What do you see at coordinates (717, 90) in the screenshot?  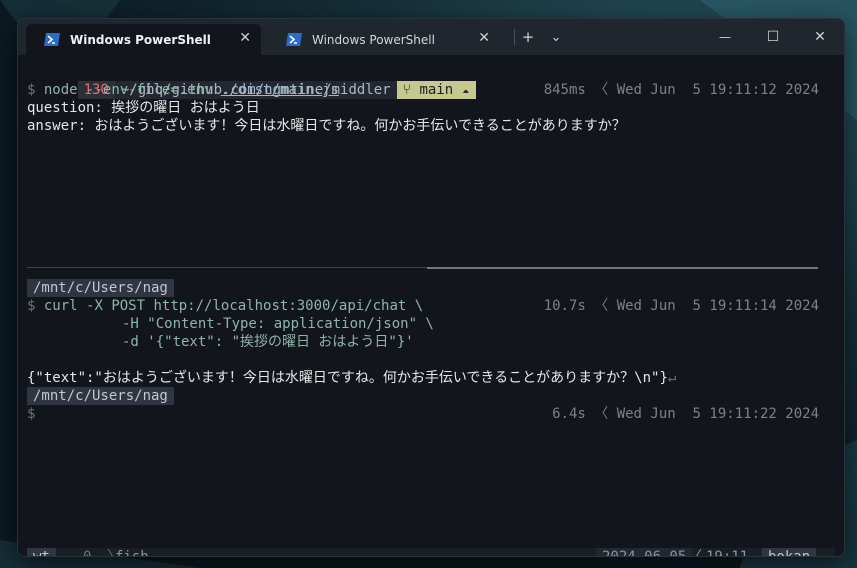 I see `timestamp: Wed Jun 5 19:11:12 2024` at bounding box center [717, 90].